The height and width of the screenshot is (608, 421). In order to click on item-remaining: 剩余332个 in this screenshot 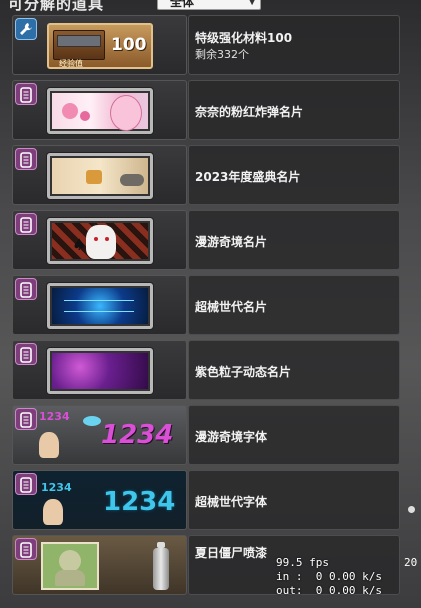, I will do `click(222, 54)`.